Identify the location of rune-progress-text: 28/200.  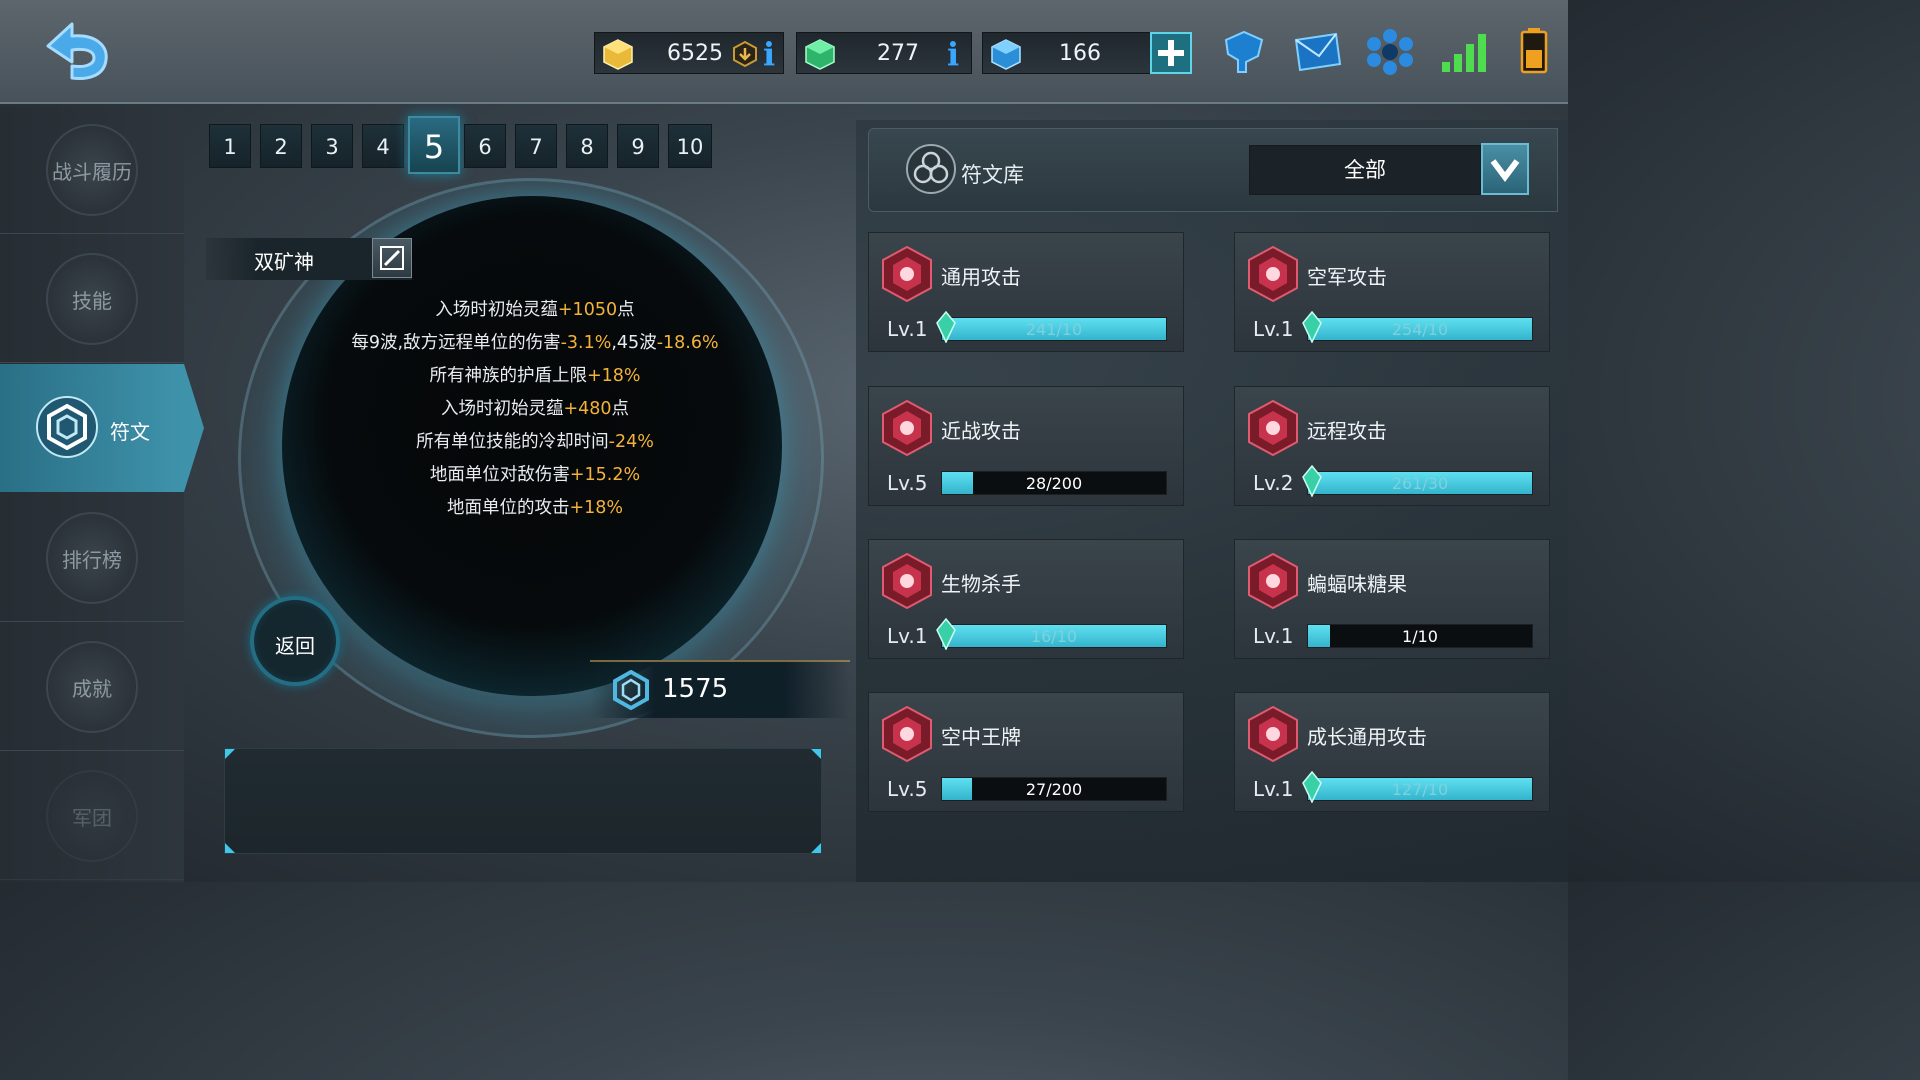
(1054, 483).